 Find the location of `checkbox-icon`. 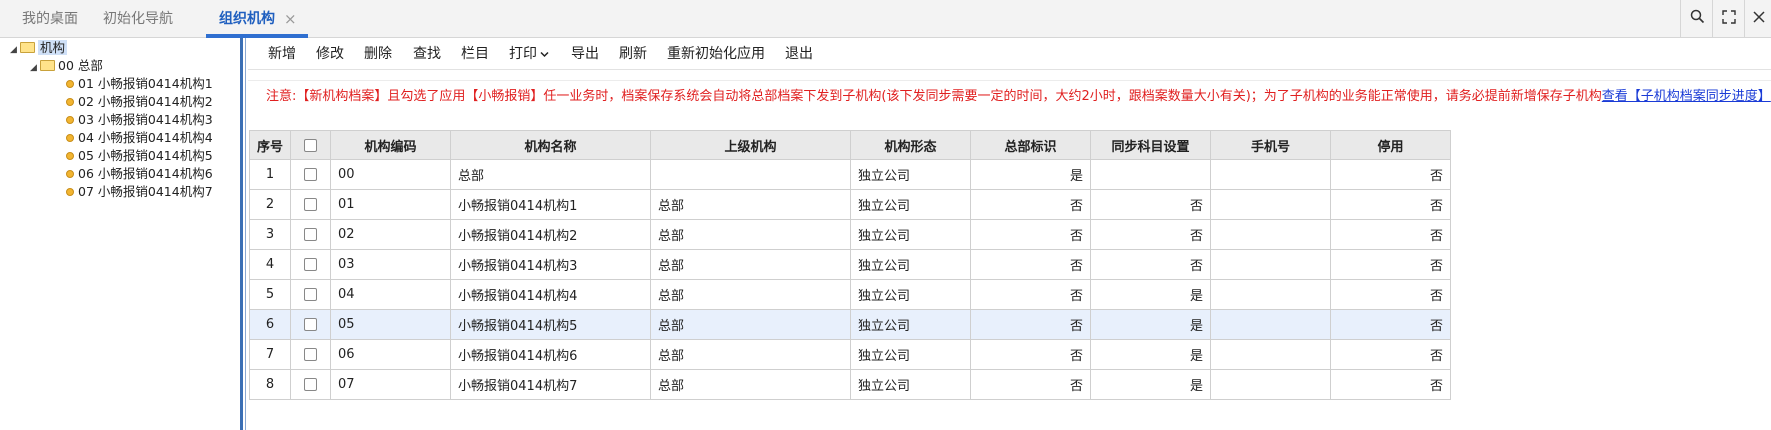

checkbox-icon is located at coordinates (311, 145).